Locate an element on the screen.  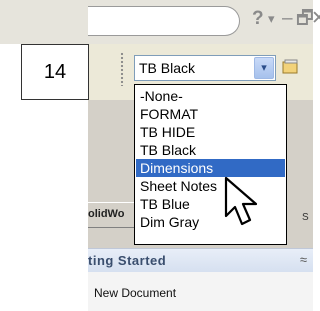
layer-combo-value: TB Black is located at coordinates (167, 68).